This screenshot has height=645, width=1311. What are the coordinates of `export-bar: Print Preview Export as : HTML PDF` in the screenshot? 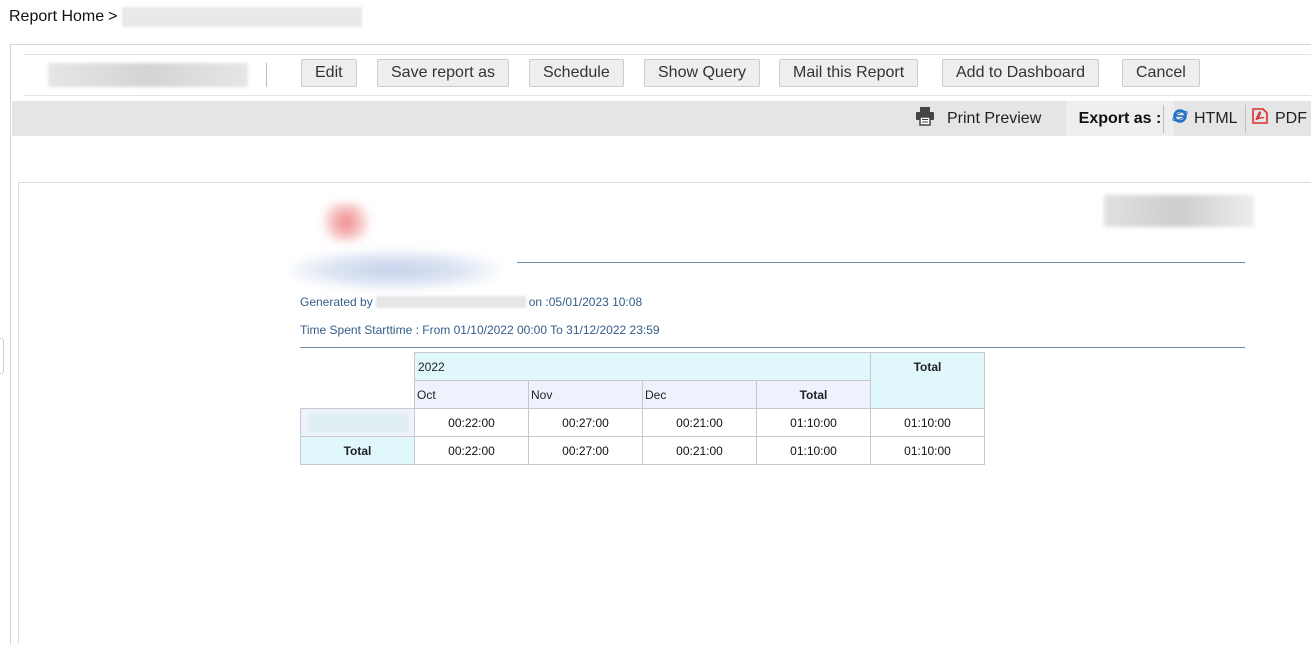 It's located at (661, 118).